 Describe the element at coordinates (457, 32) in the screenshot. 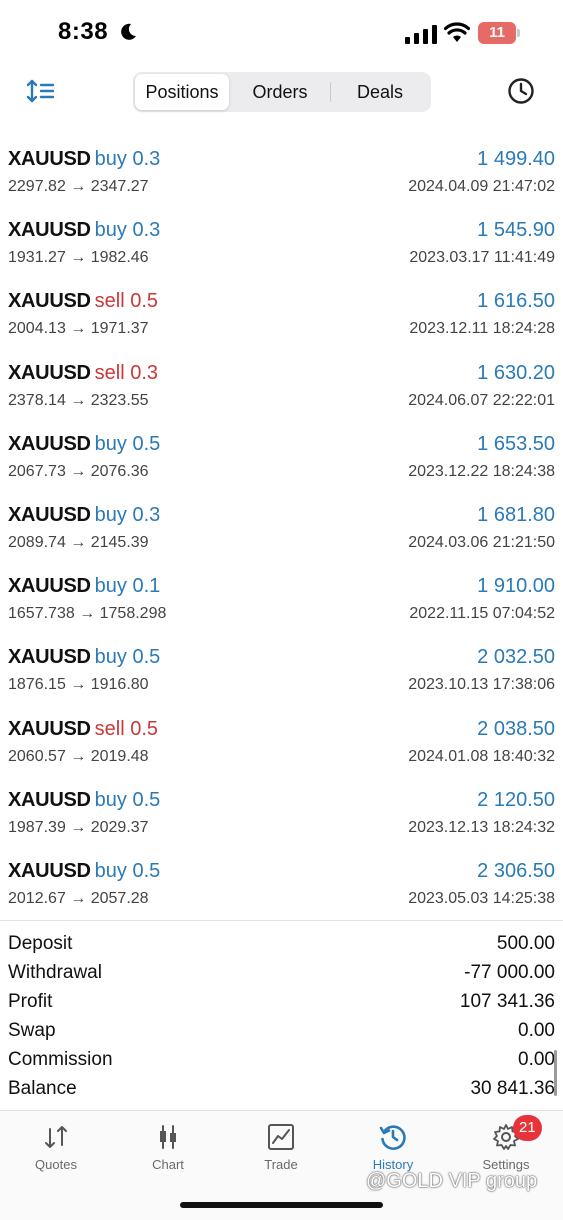

I see `wifi-icon` at that location.